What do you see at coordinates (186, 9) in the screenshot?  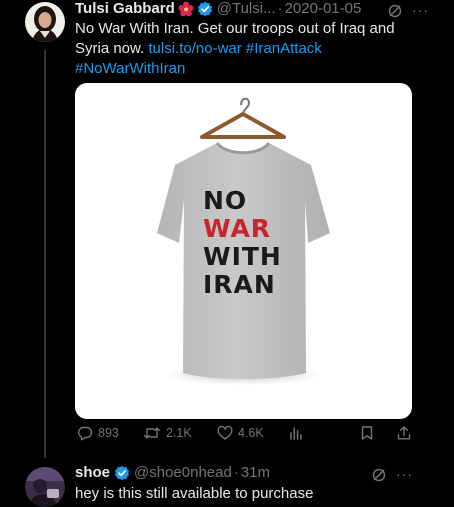 I see `flower-emoji-icon` at bounding box center [186, 9].